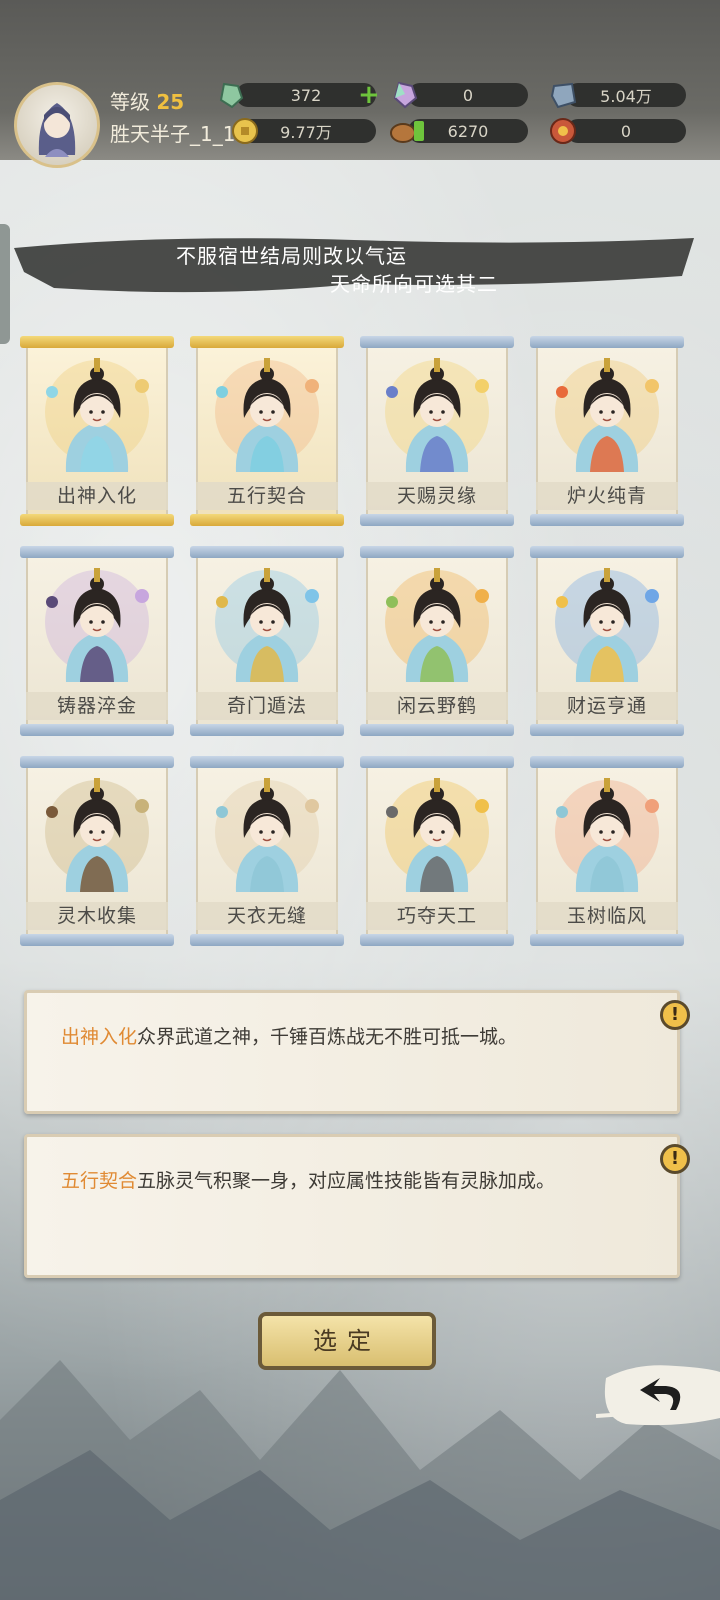  What do you see at coordinates (231, 95) in the screenshot?
I see `green-crystal-icon` at bounding box center [231, 95].